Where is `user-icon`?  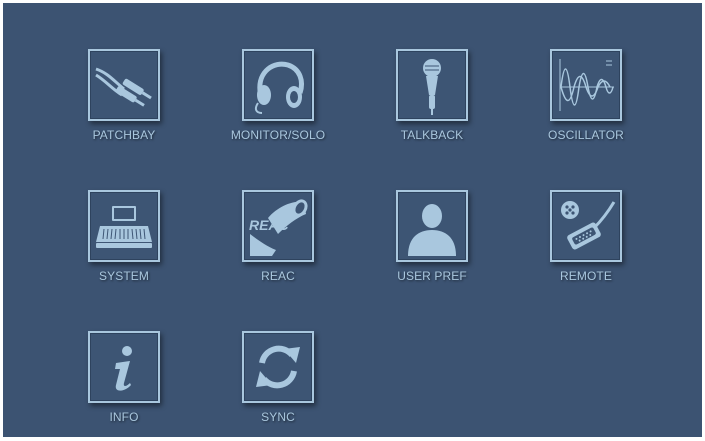 user-icon is located at coordinates (432, 230).